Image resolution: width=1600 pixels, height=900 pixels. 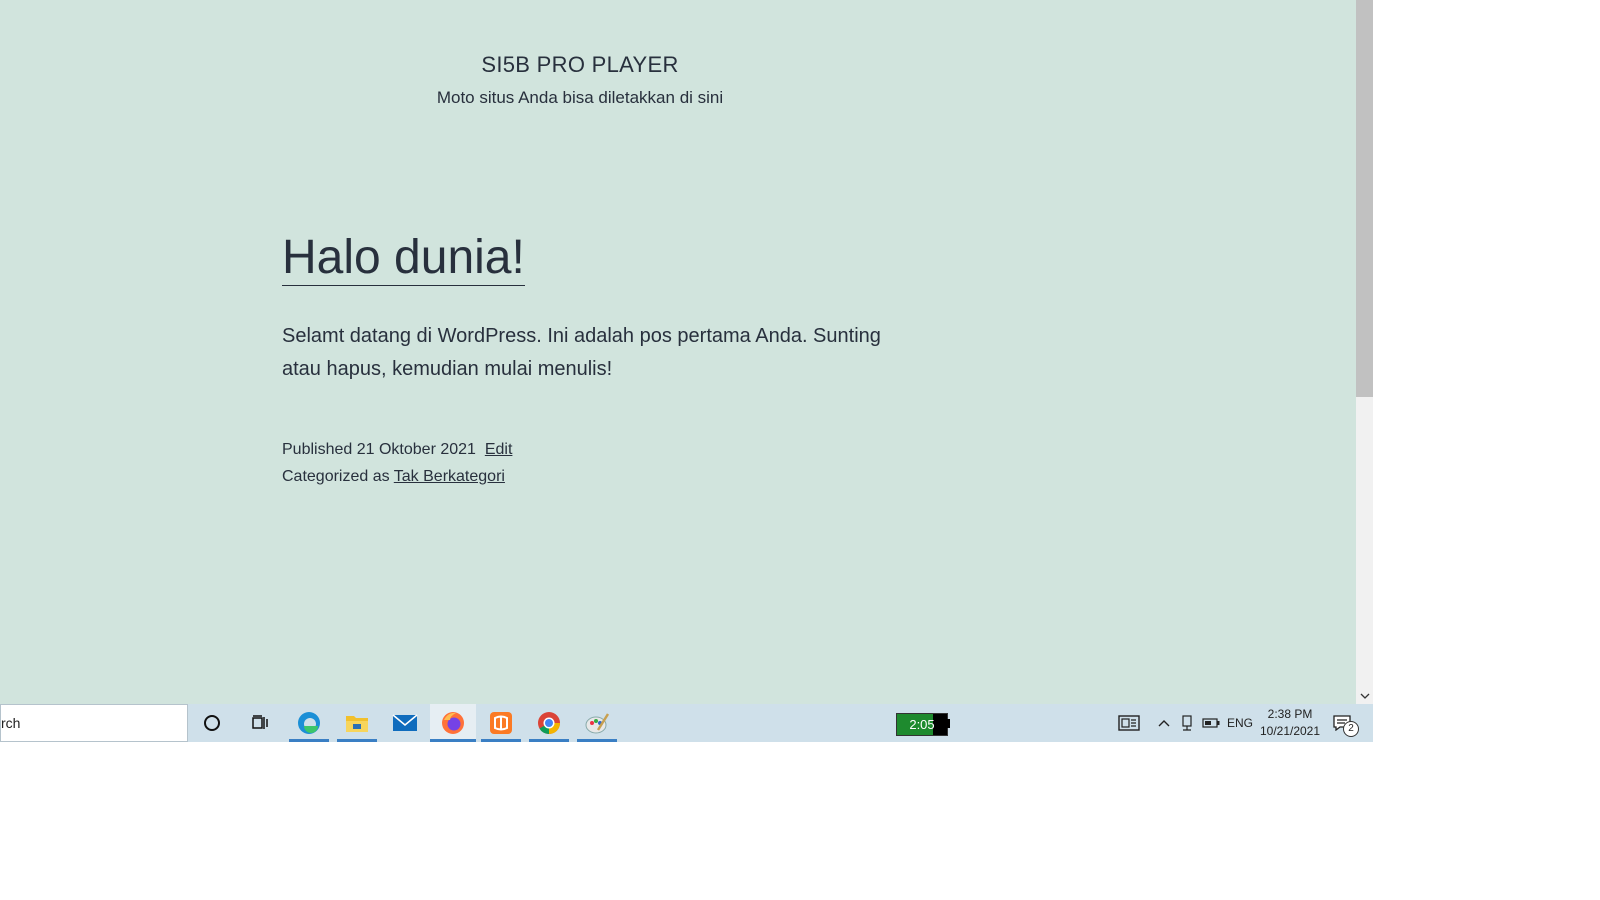 I want to click on xampp-icon, so click(x=501, y=723).